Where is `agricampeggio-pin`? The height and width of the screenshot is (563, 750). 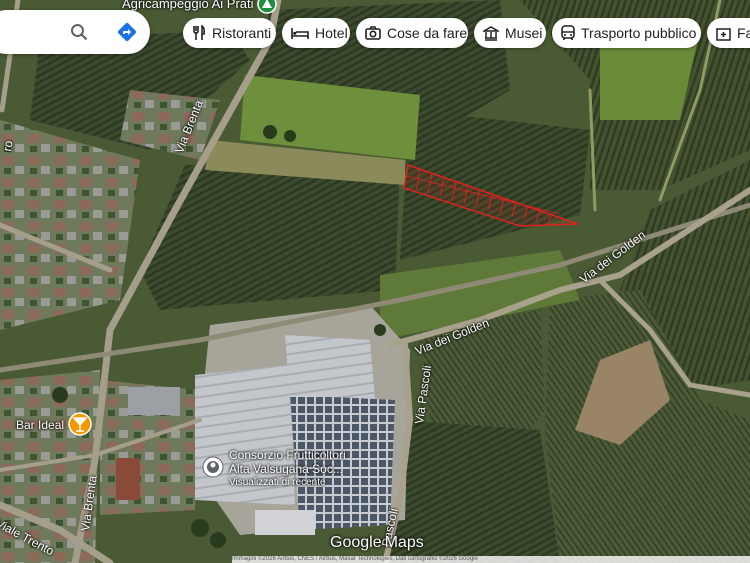 agricampeggio-pin is located at coordinates (267, 7).